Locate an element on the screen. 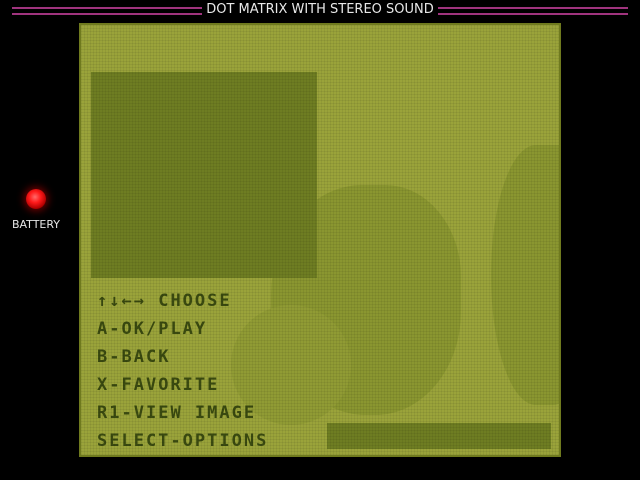 The height and width of the screenshot is (480, 640). menu-action: VIEW IMAGE is located at coordinates (195, 413).